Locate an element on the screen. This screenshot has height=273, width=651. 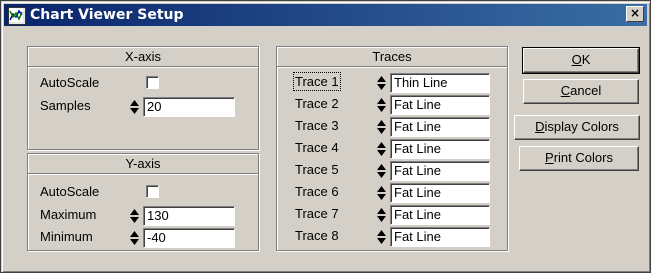
xaxis-group: X-axis AutoScale Samples 20 is located at coordinates (143, 98).